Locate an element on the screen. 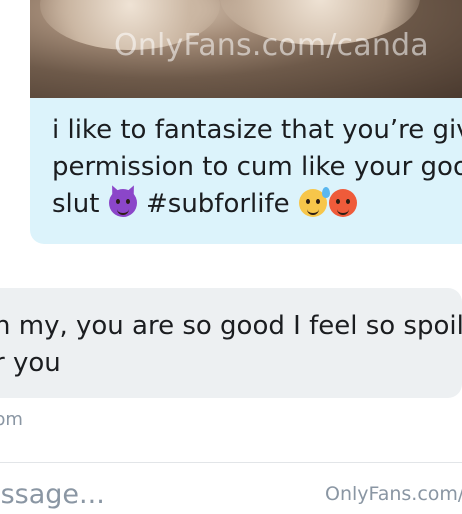  own-message-line-3: slut #subforlife is located at coordinates (257, 204).